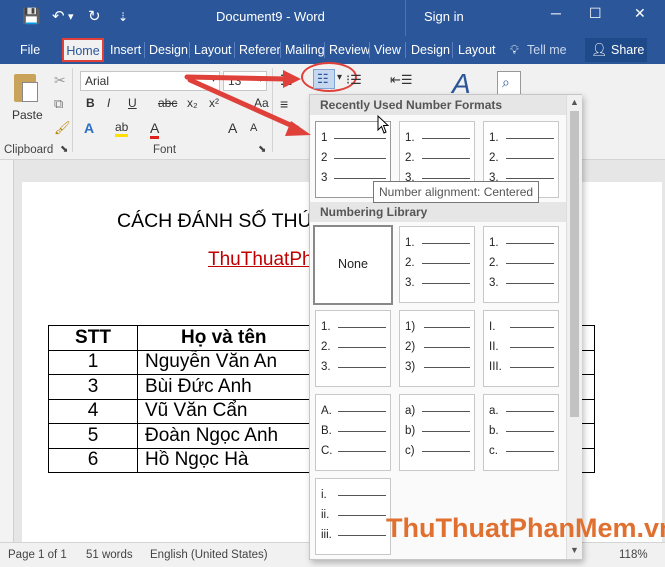 Image resolution: width=665 pixels, height=567 pixels. I want to click on list-number: i., so click(324, 495).